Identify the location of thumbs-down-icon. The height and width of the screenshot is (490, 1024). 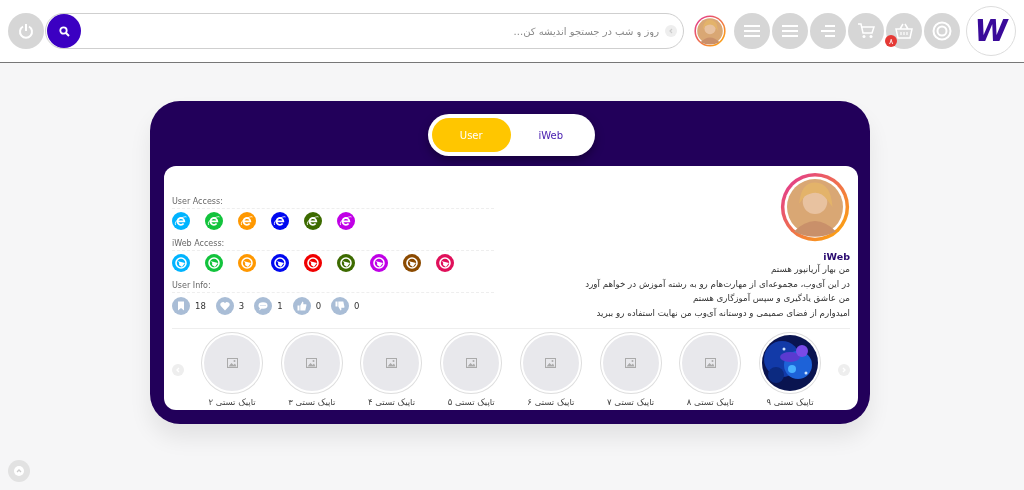
(340, 306).